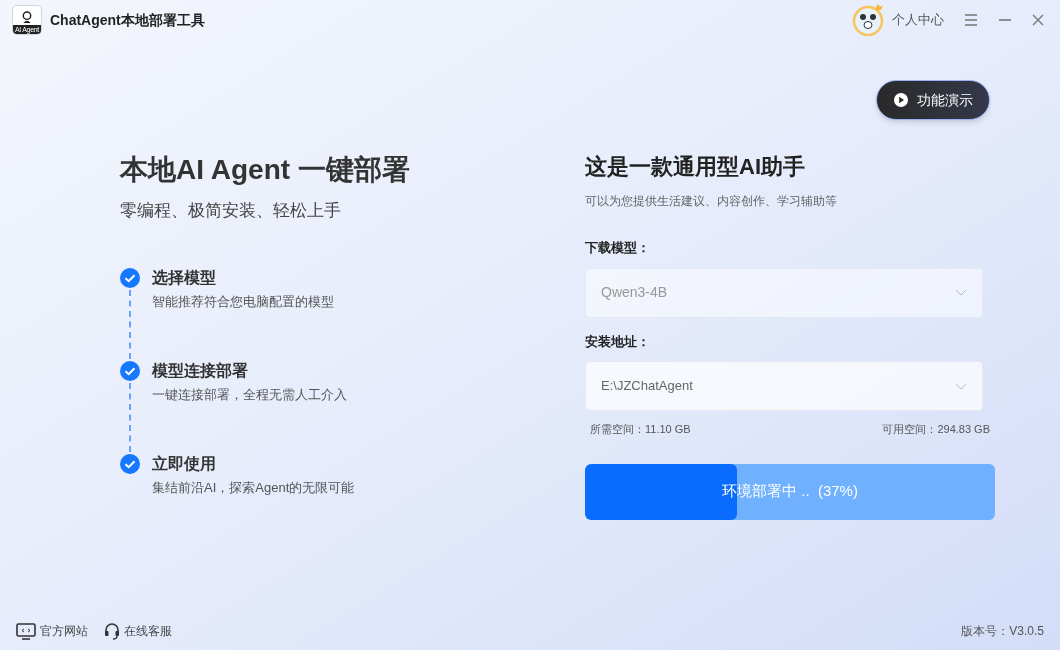 The image size is (1060, 650). What do you see at coordinates (231, 211) in the screenshot?
I see `hero-subtitle: 零编程、极简安装、轻松上手` at bounding box center [231, 211].